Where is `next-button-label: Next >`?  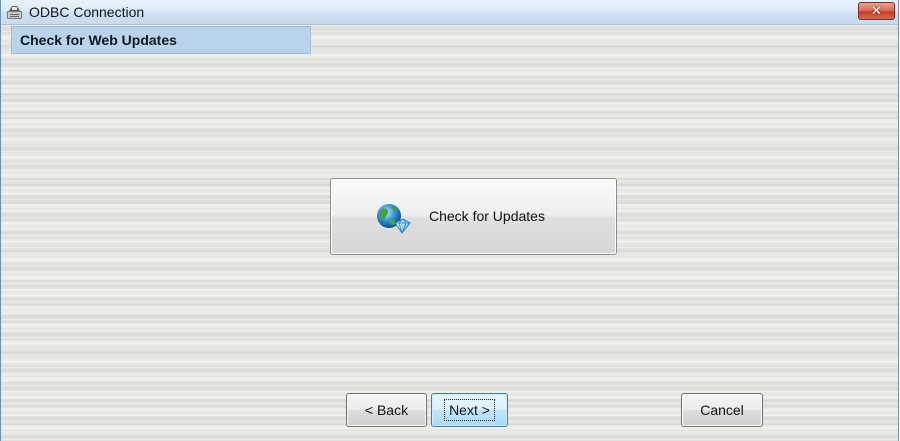 next-button-label: Next > is located at coordinates (469, 410).